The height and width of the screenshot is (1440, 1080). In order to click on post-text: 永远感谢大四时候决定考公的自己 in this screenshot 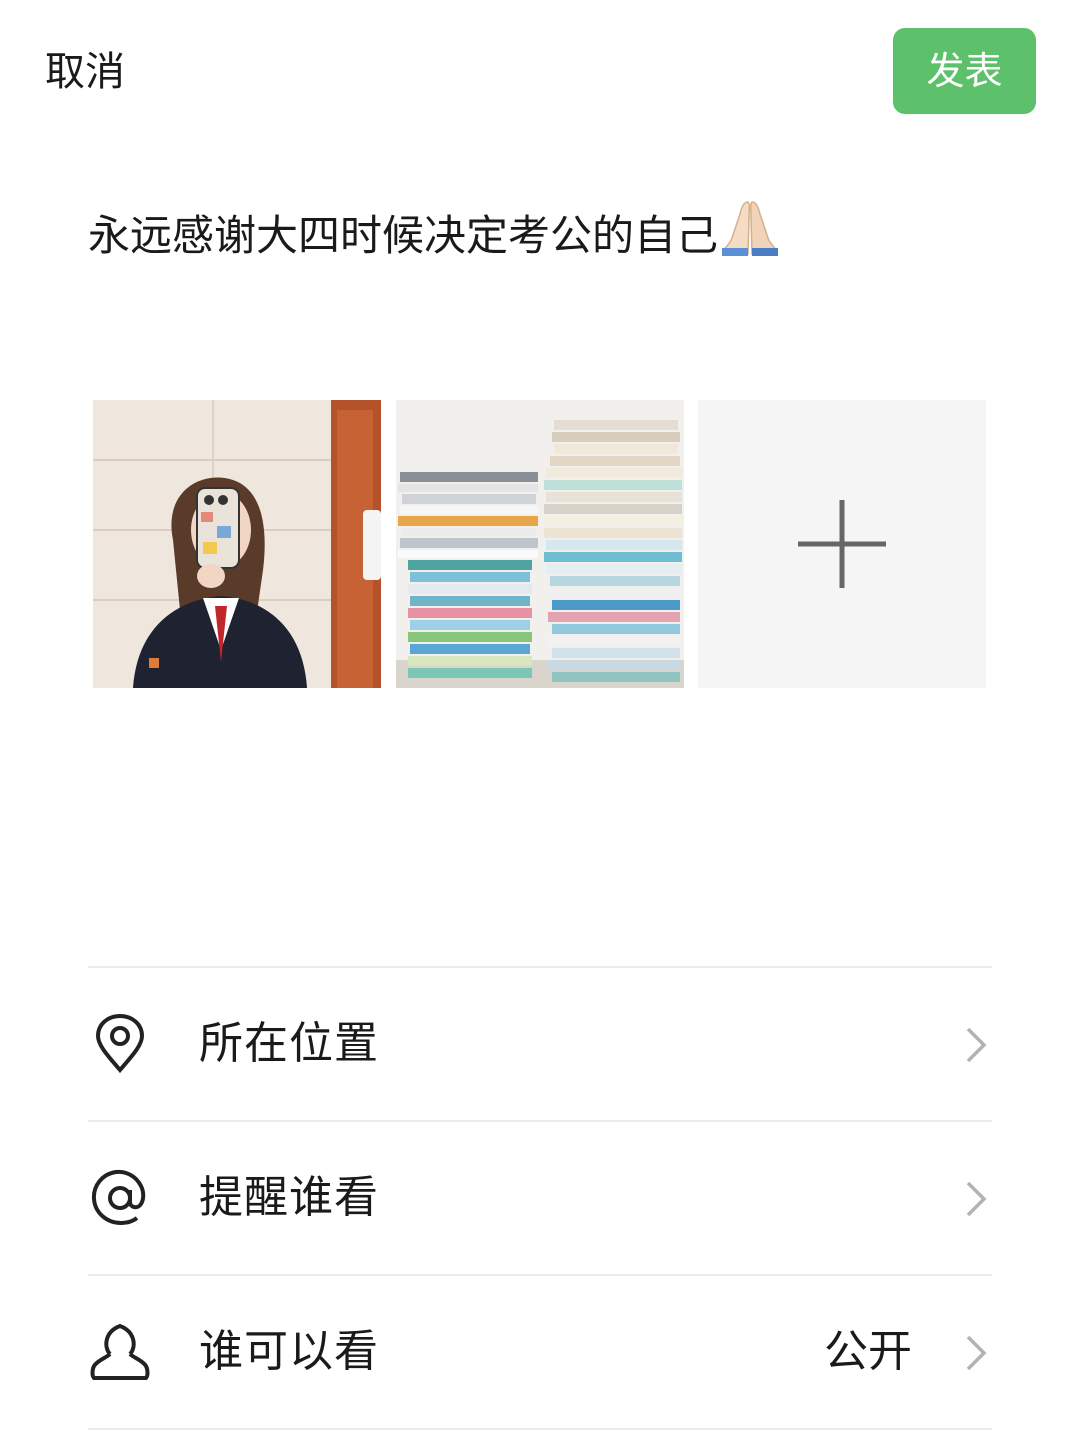, I will do `click(403, 235)`.